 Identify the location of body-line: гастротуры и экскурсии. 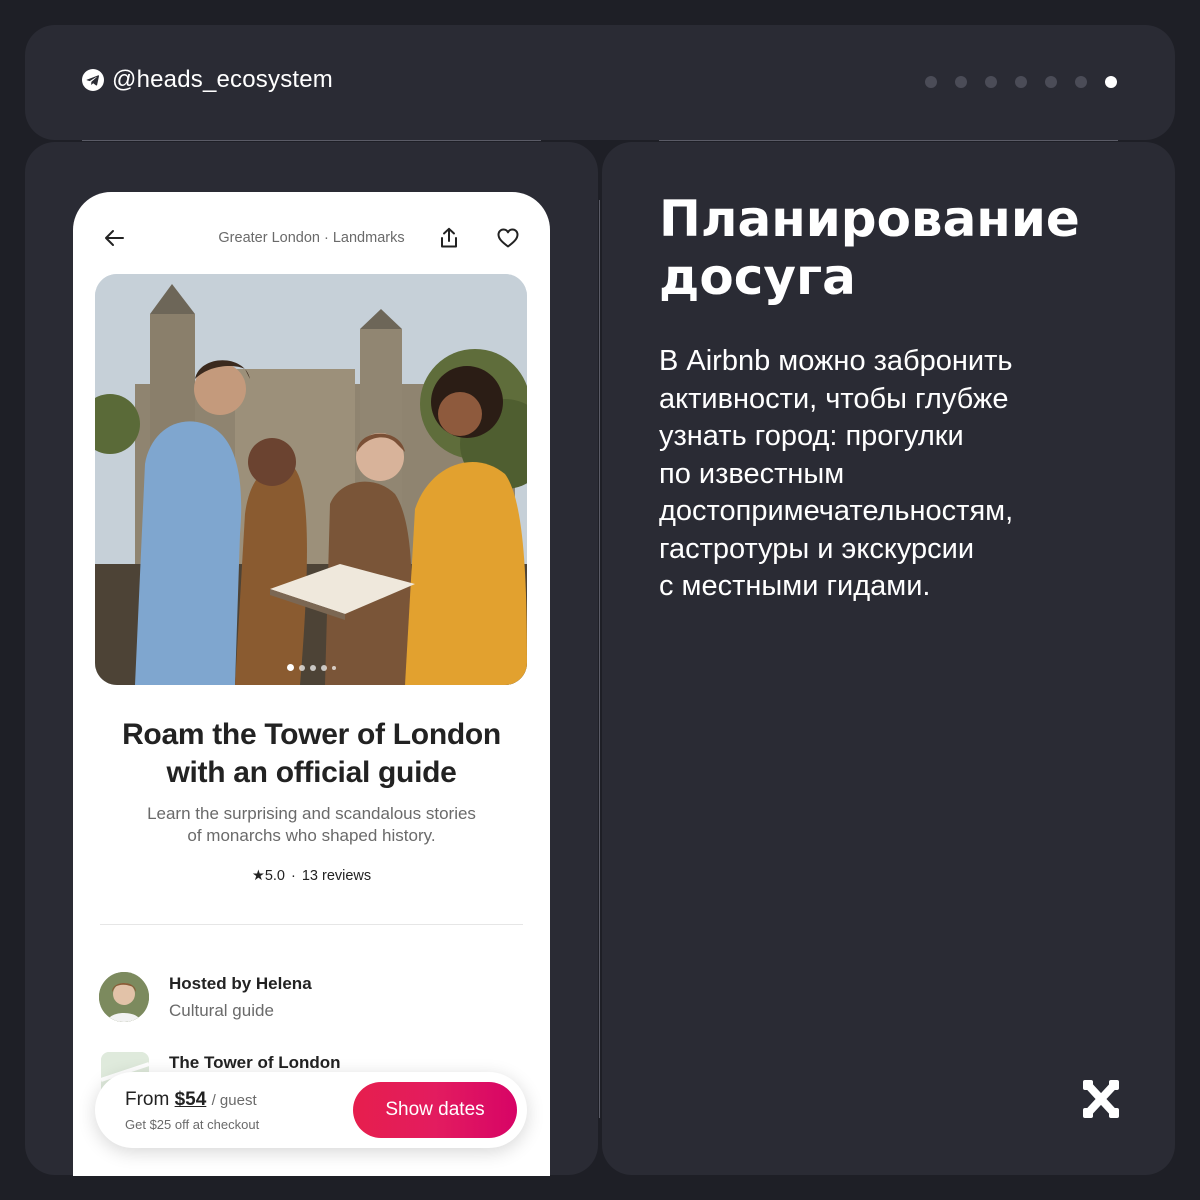
(817, 548).